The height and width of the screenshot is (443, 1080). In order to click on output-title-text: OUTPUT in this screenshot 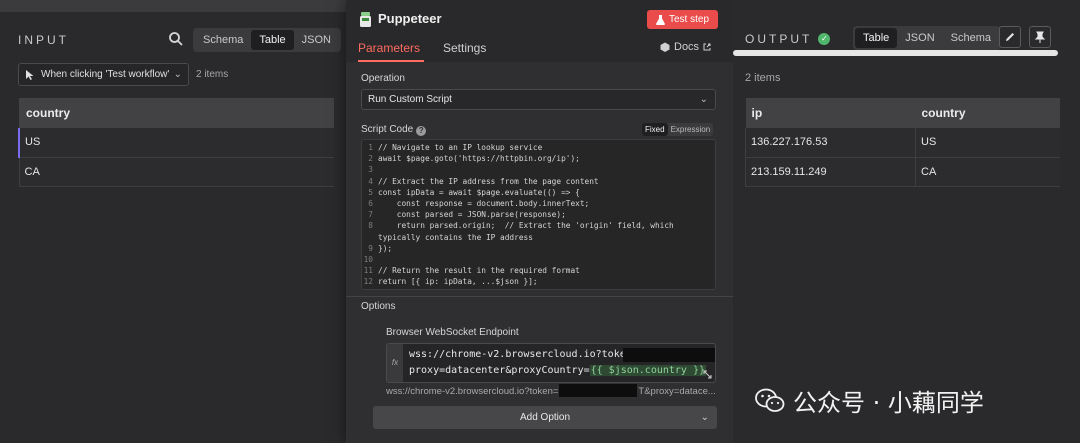, I will do `click(779, 39)`.